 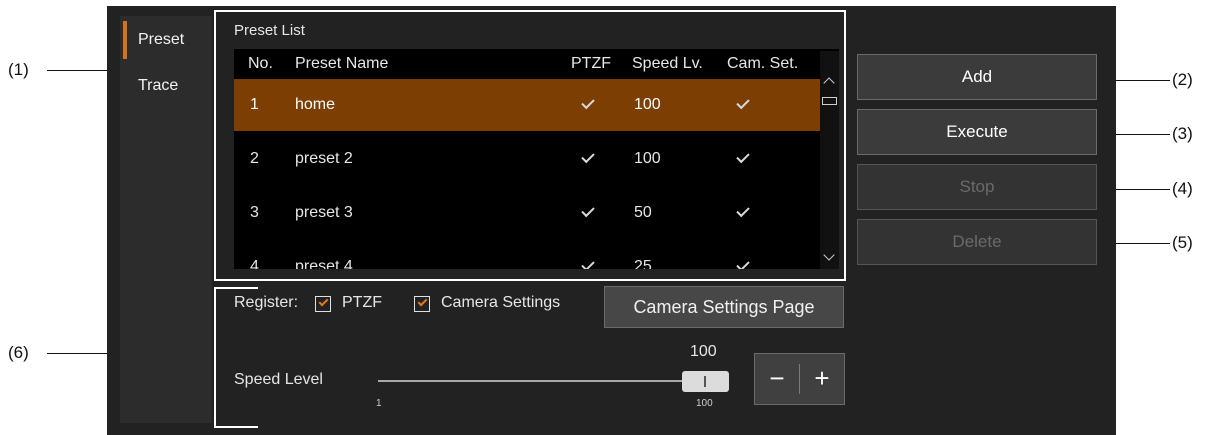 What do you see at coordinates (977, 132) in the screenshot?
I see `execute-button: Execute` at bounding box center [977, 132].